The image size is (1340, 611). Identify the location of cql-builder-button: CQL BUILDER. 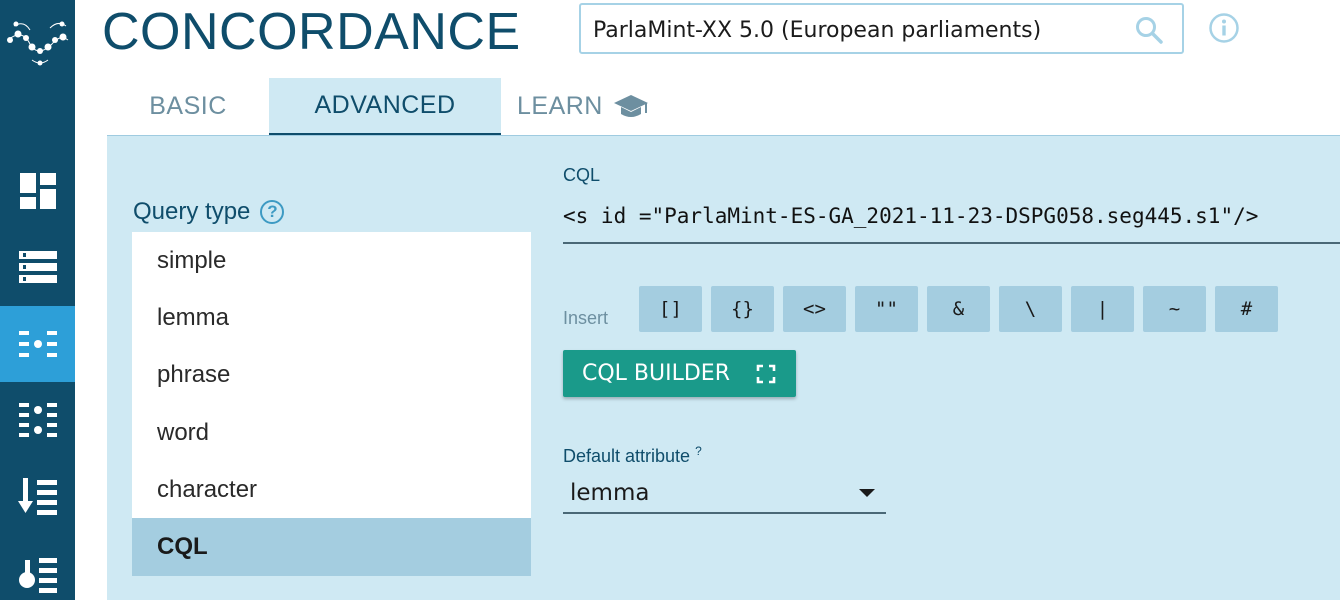
(679, 373).